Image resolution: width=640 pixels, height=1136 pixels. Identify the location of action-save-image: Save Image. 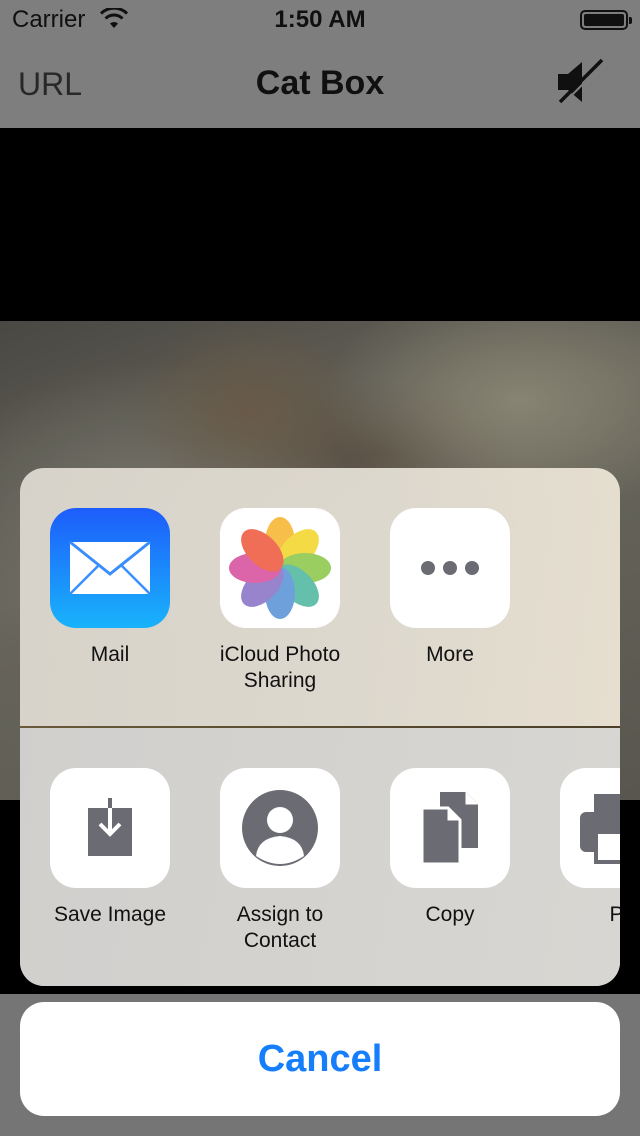
(110, 848).